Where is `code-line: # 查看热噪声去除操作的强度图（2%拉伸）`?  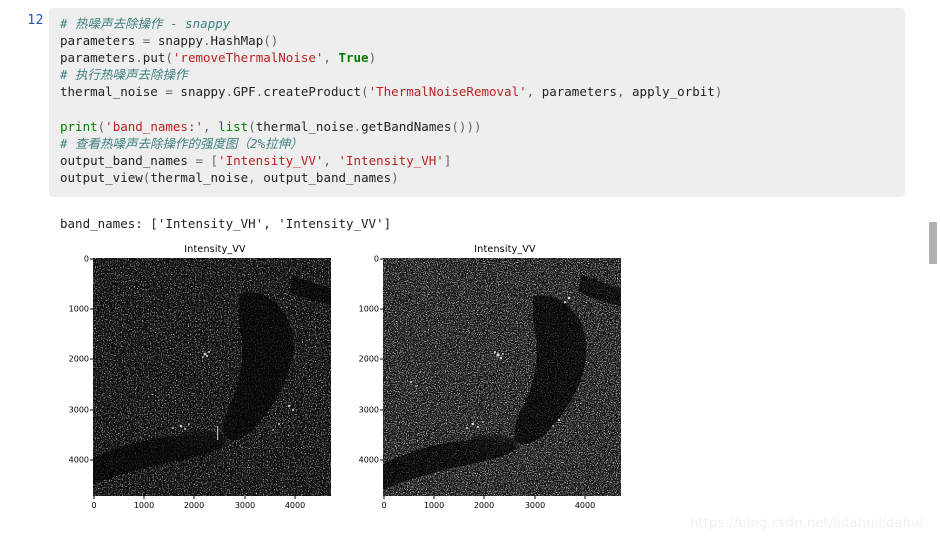 code-line: # 查看热噪声去除操作的强度图（2%拉伸） is located at coordinates (482, 143).